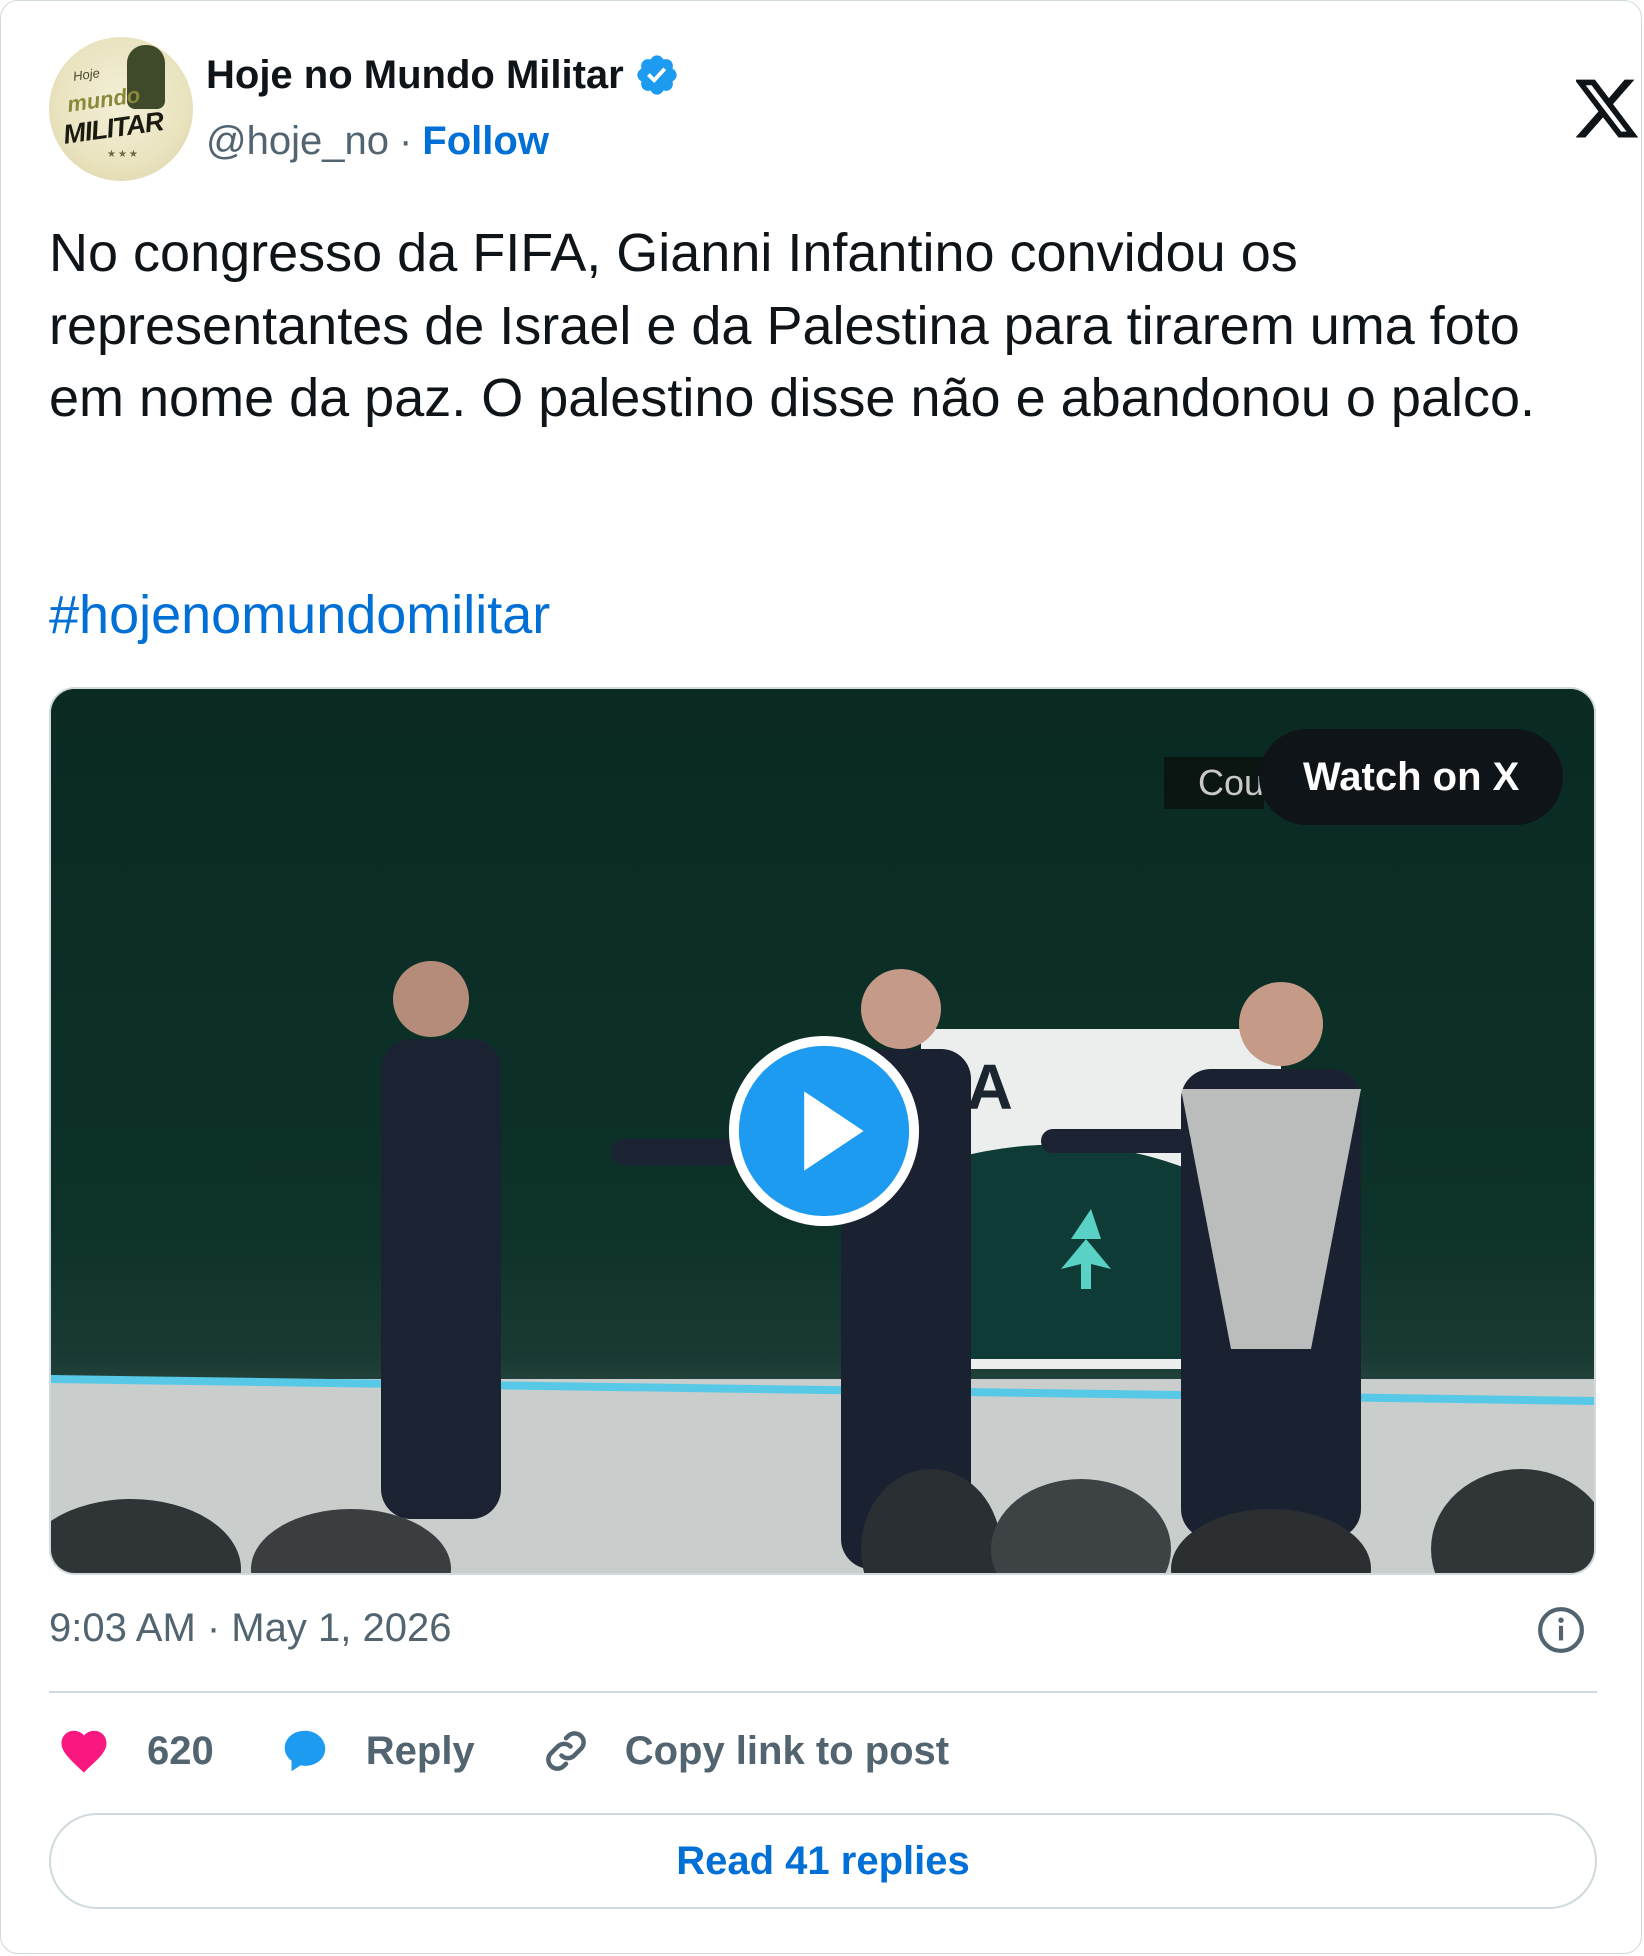  What do you see at coordinates (657, 75) in the screenshot?
I see `verified-badge-icon` at bounding box center [657, 75].